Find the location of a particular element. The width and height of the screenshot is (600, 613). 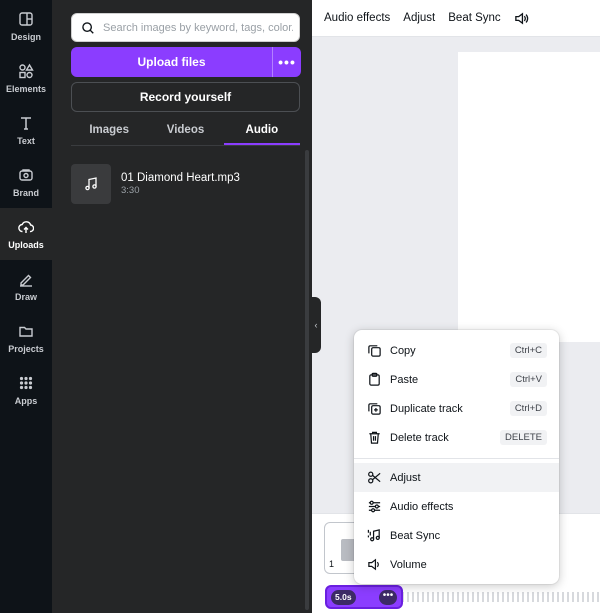

rail-label: Text is located at coordinates (26, 140).